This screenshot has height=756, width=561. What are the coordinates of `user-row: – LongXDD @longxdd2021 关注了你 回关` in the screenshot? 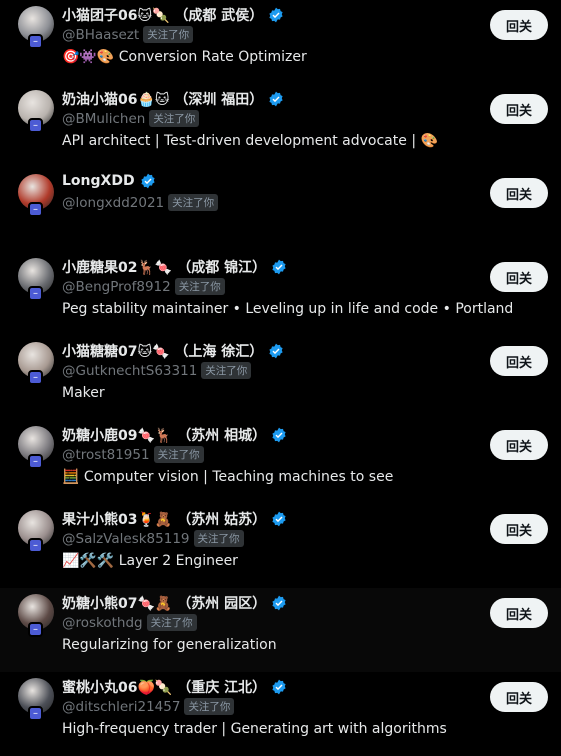 It's located at (280, 210).